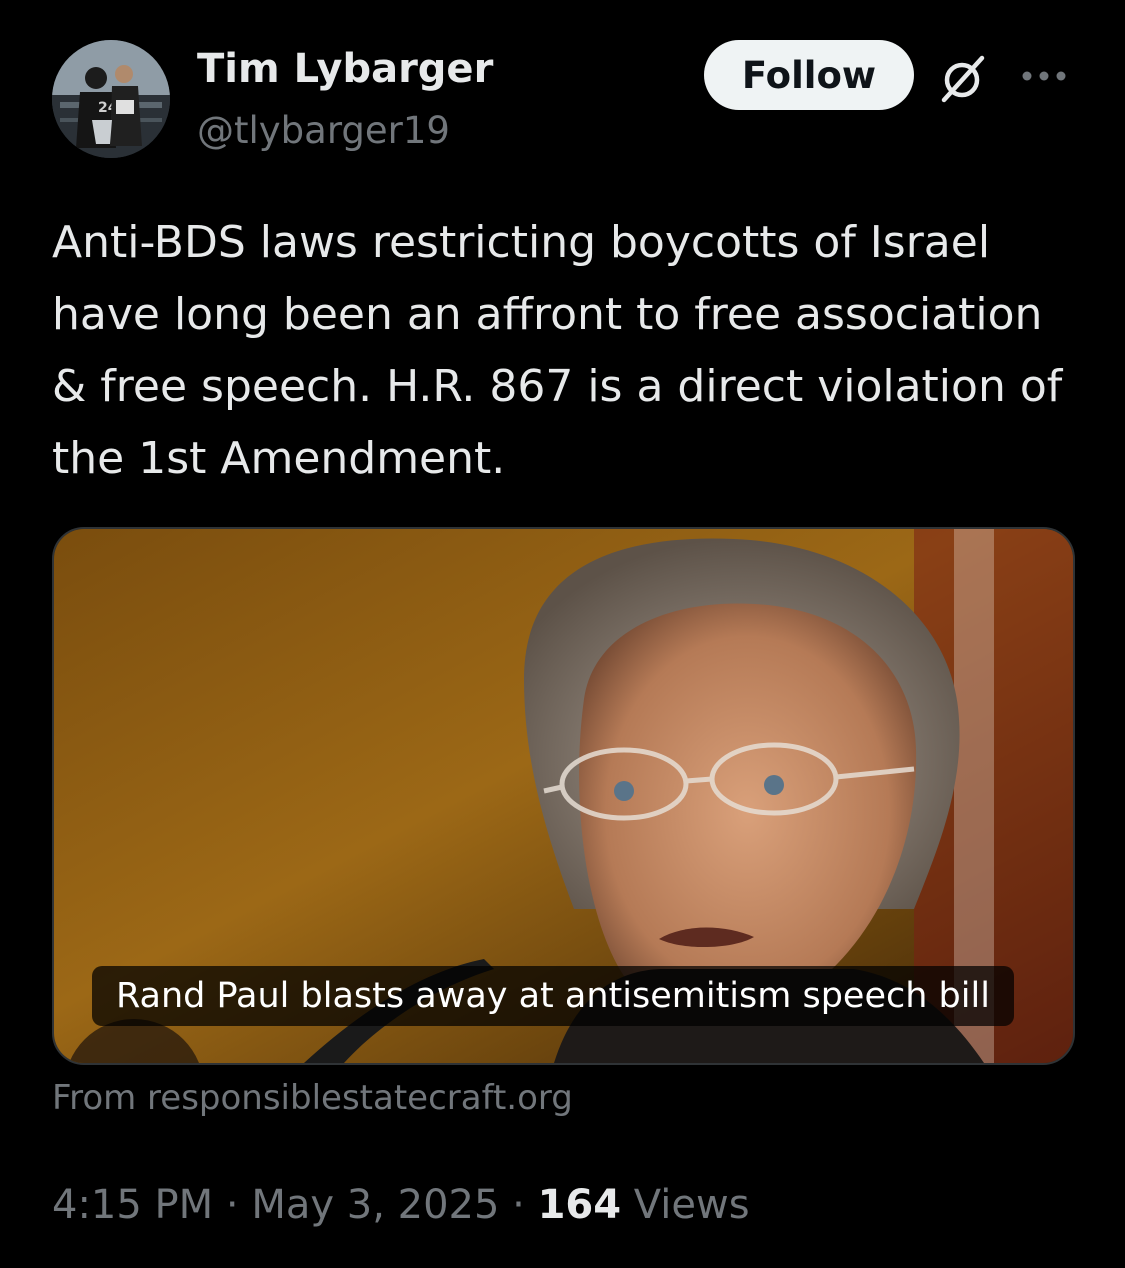 Image resolution: width=1125 pixels, height=1268 pixels. Describe the element at coordinates (562, 100) in the screenshot. I see `tweet-header: 24 Tim Lybarger @tlybarger19 Follow` at that location.